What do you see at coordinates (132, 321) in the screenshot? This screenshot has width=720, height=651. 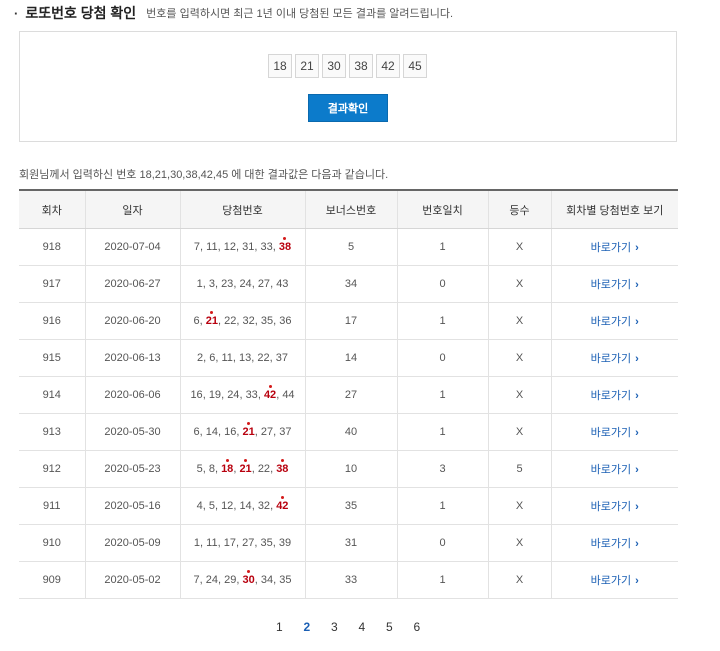 I see `date-cell: 2020-06-20` at bounding box center [132, 321].